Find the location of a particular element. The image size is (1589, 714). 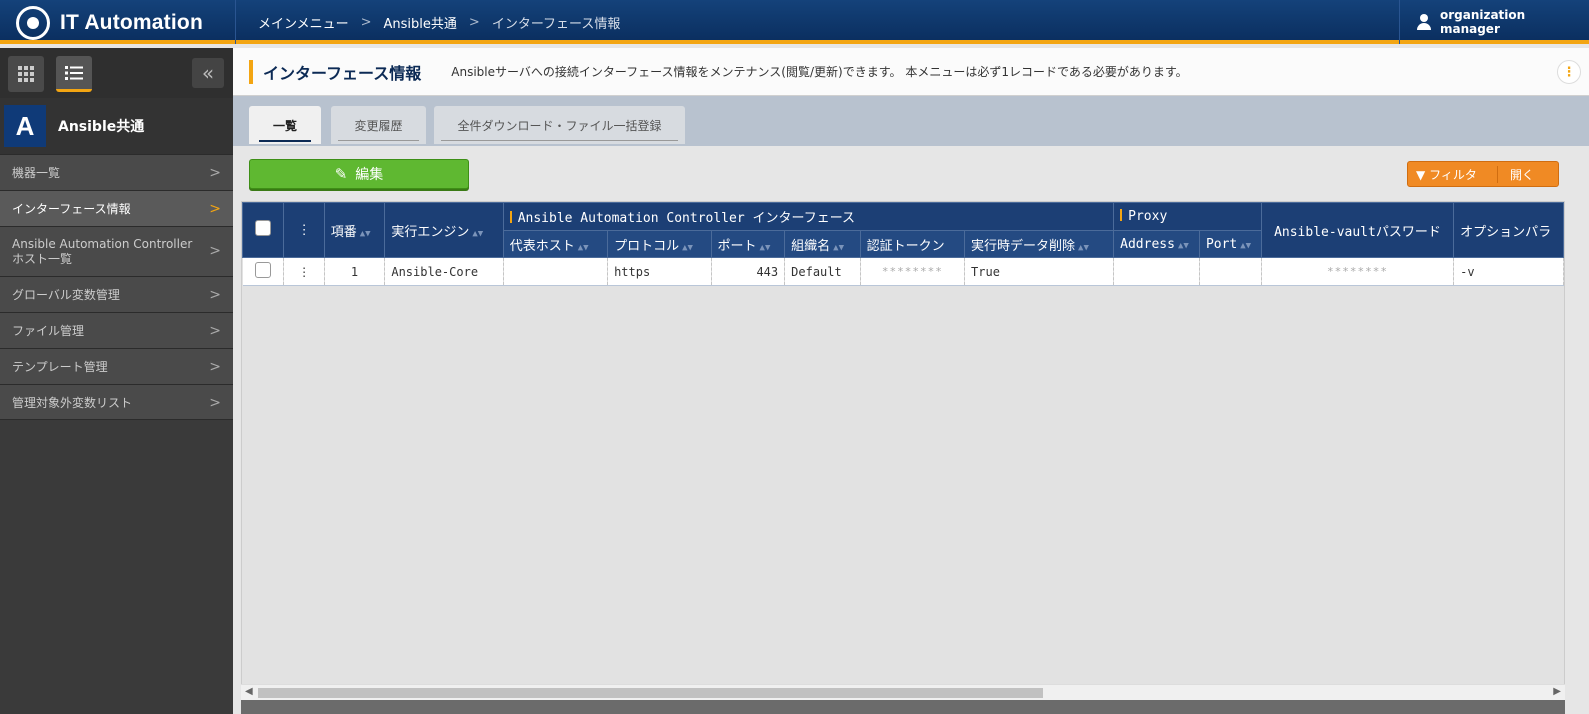

sidebar-item-label: グローバル変数管理 is located at coordinates (66, 295).